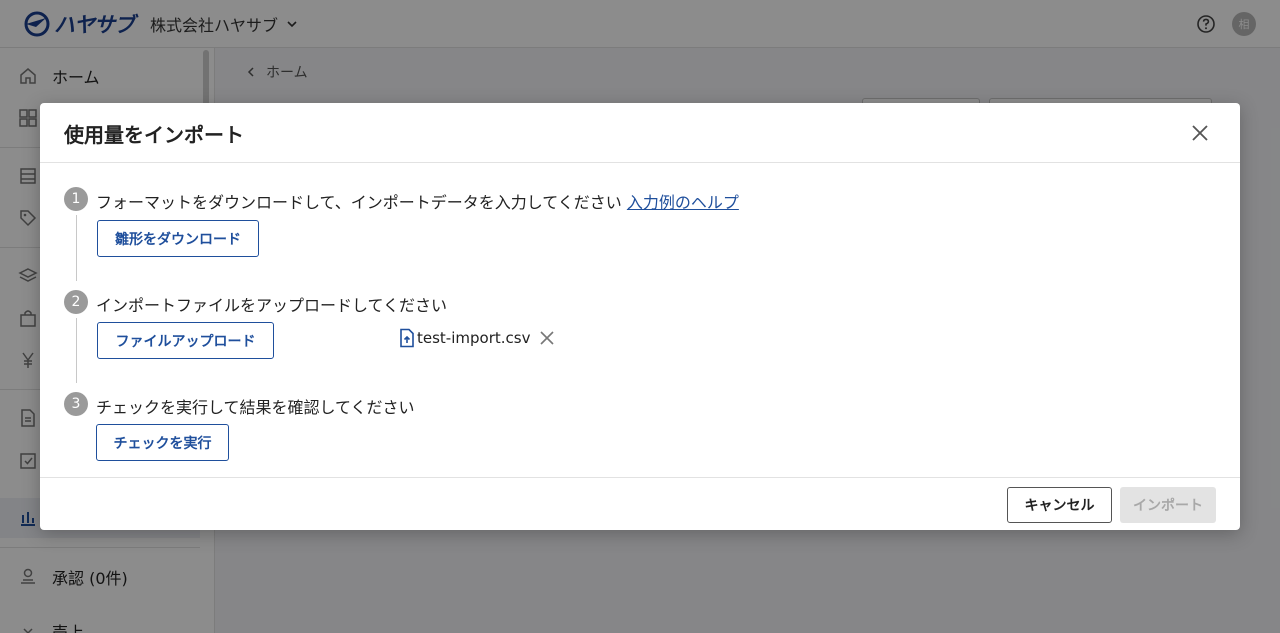 The height and width of the screenshot is (633, 1280). What do you see at coordinates (76, 302) in the screenshot?
I see `step-2-badge: 2` at bounding box center [76, 302].